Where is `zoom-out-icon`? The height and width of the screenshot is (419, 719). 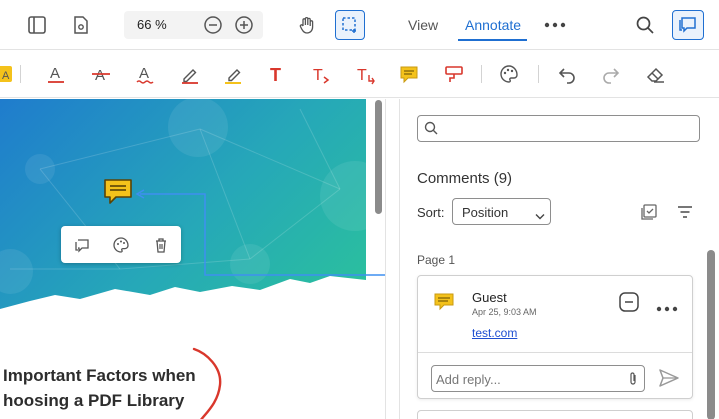 zoom-out-icon is located at coordinates (213, 25).